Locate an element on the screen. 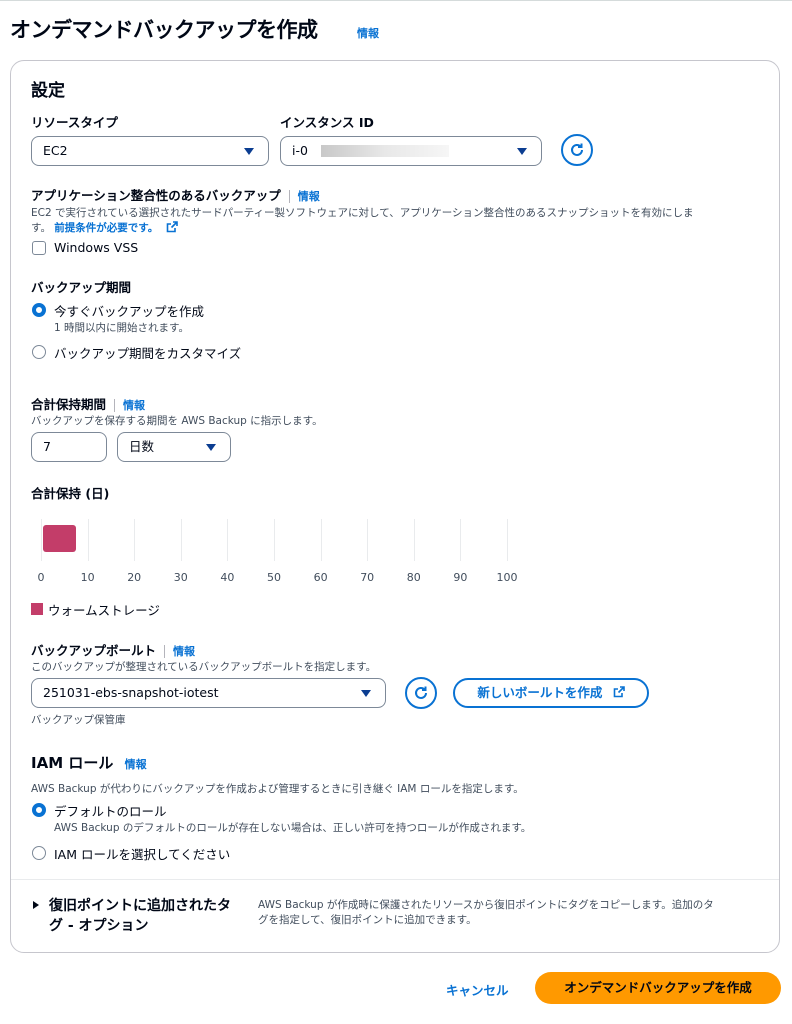 The width and height of the screenshot is (792, 1024). tags-title: 復旧ポイントに追加されたタ グ - オプション is located at coordinates (140, 916).